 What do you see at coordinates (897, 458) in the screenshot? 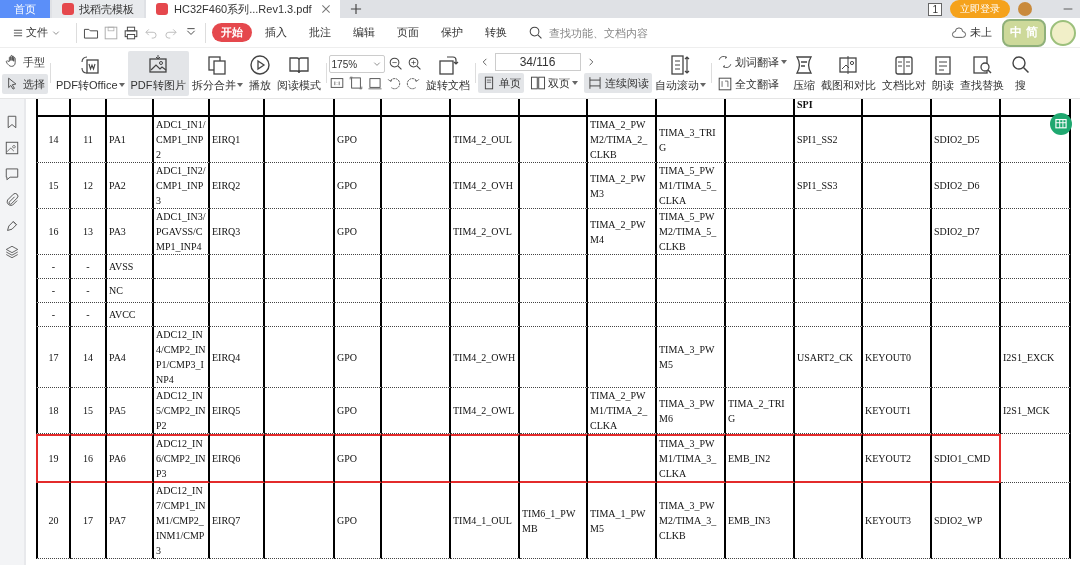
I see `table-cell: KEYOUT2` at bounding box center [897, 458].